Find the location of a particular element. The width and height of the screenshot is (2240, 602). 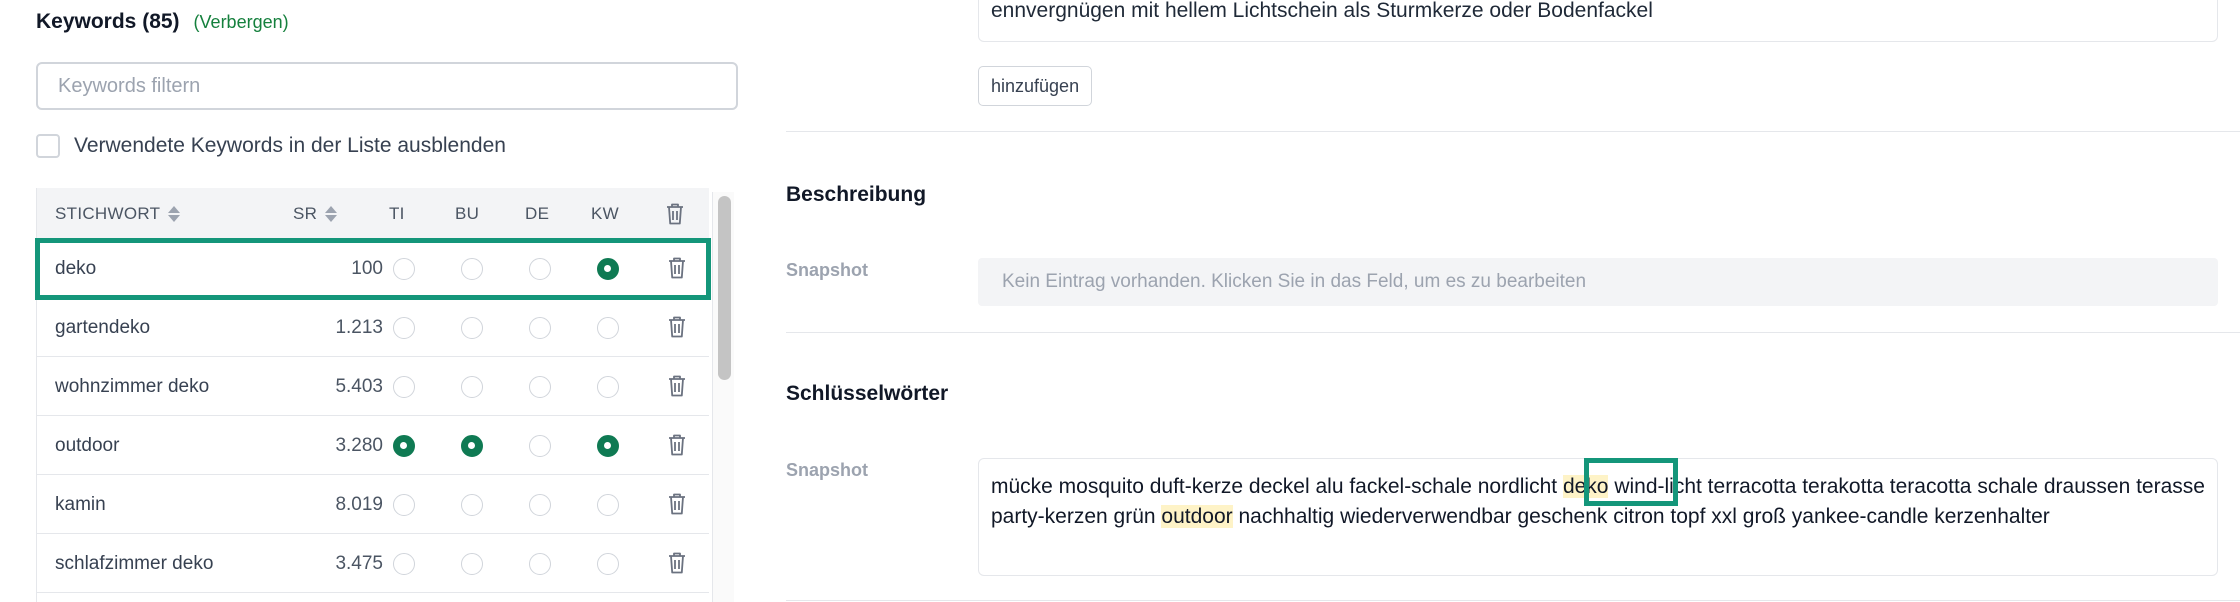

hide-keywords-link: (Verbergen) is located at coordinates (241, 22).